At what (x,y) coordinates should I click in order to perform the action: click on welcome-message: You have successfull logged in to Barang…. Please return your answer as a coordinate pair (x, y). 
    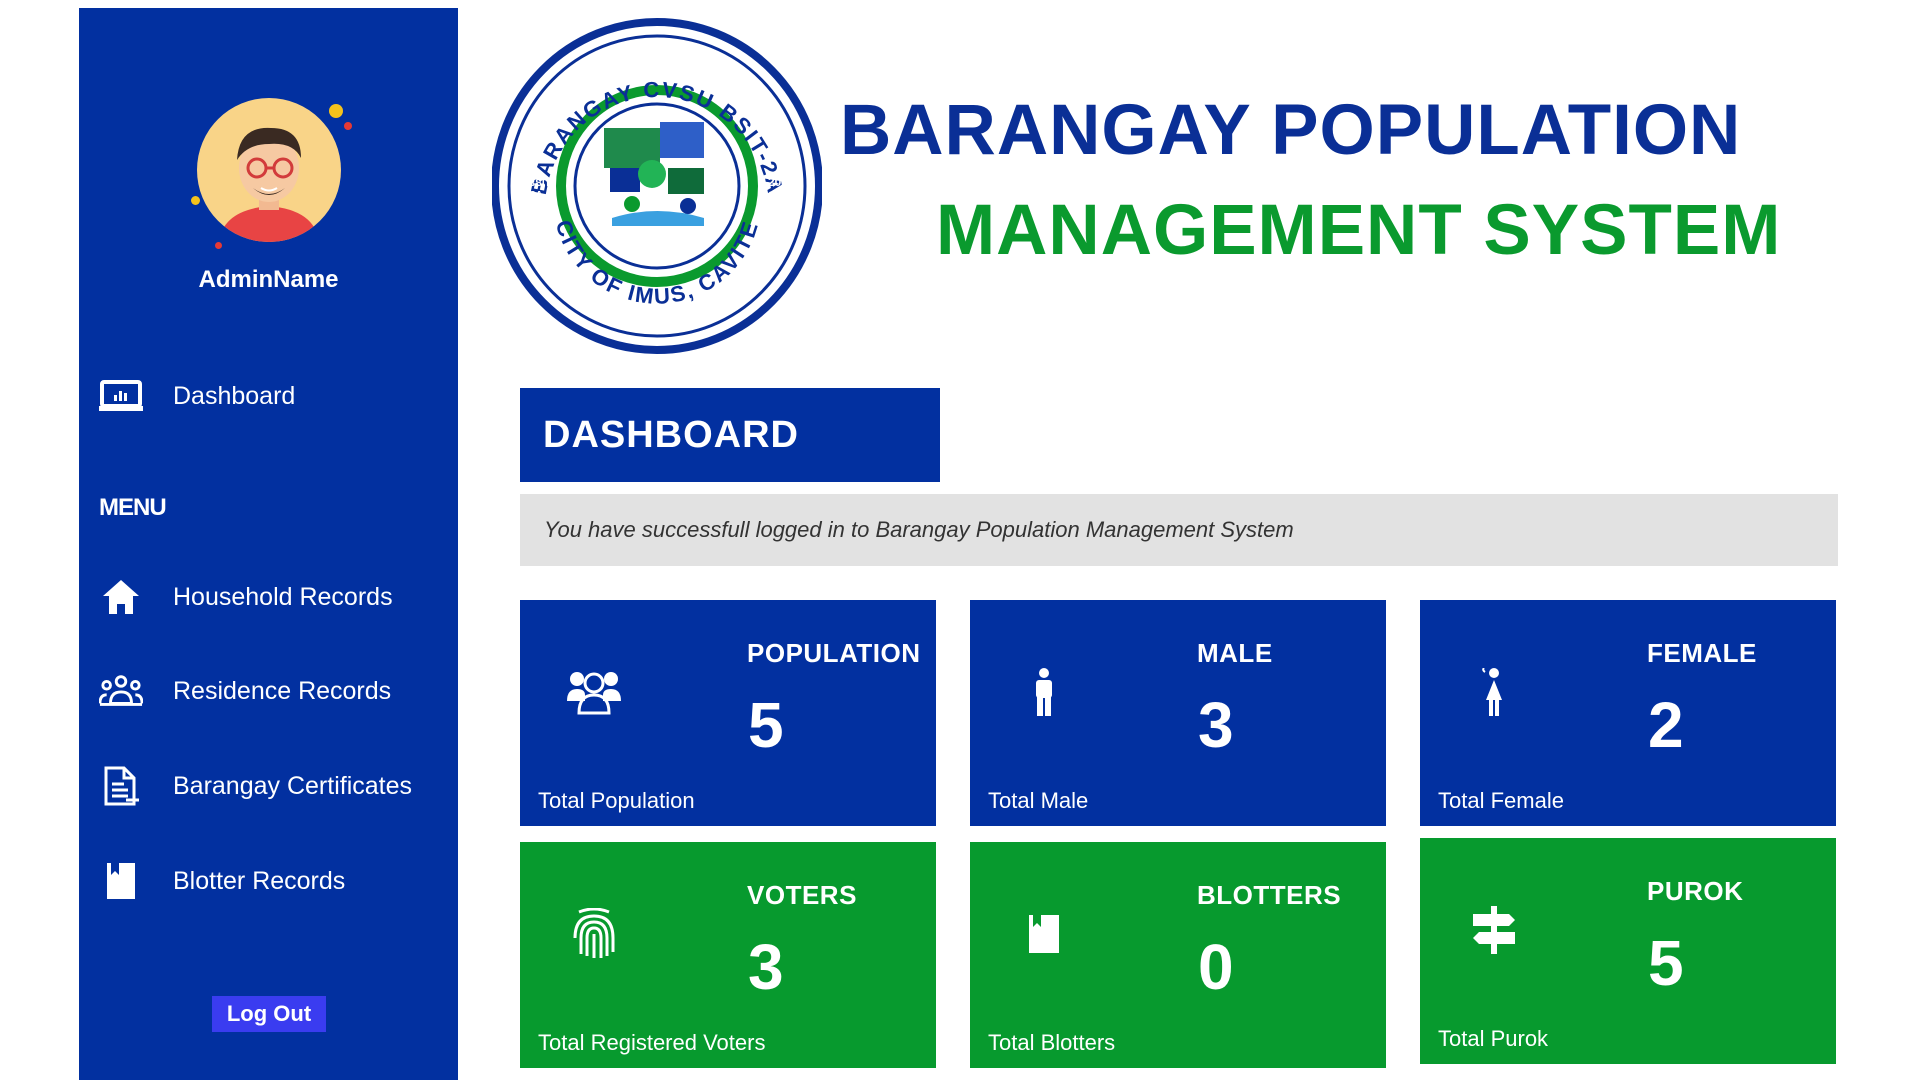
    Looking at the image, I should click on (1179, 530).